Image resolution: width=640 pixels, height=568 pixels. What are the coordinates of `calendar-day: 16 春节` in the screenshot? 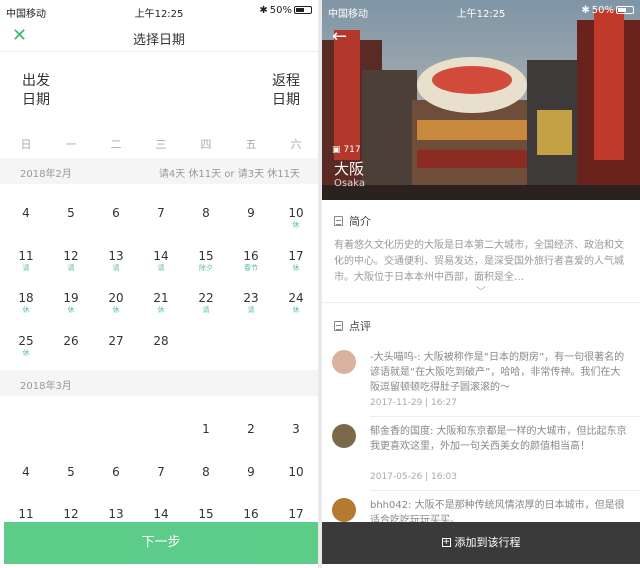 It's located at (251, 264).